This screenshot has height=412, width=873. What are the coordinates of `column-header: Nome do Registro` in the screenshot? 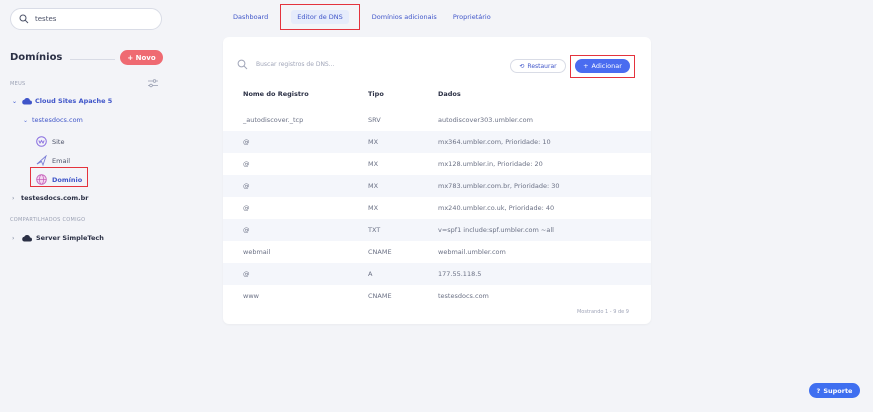 It's located at (276, 94).